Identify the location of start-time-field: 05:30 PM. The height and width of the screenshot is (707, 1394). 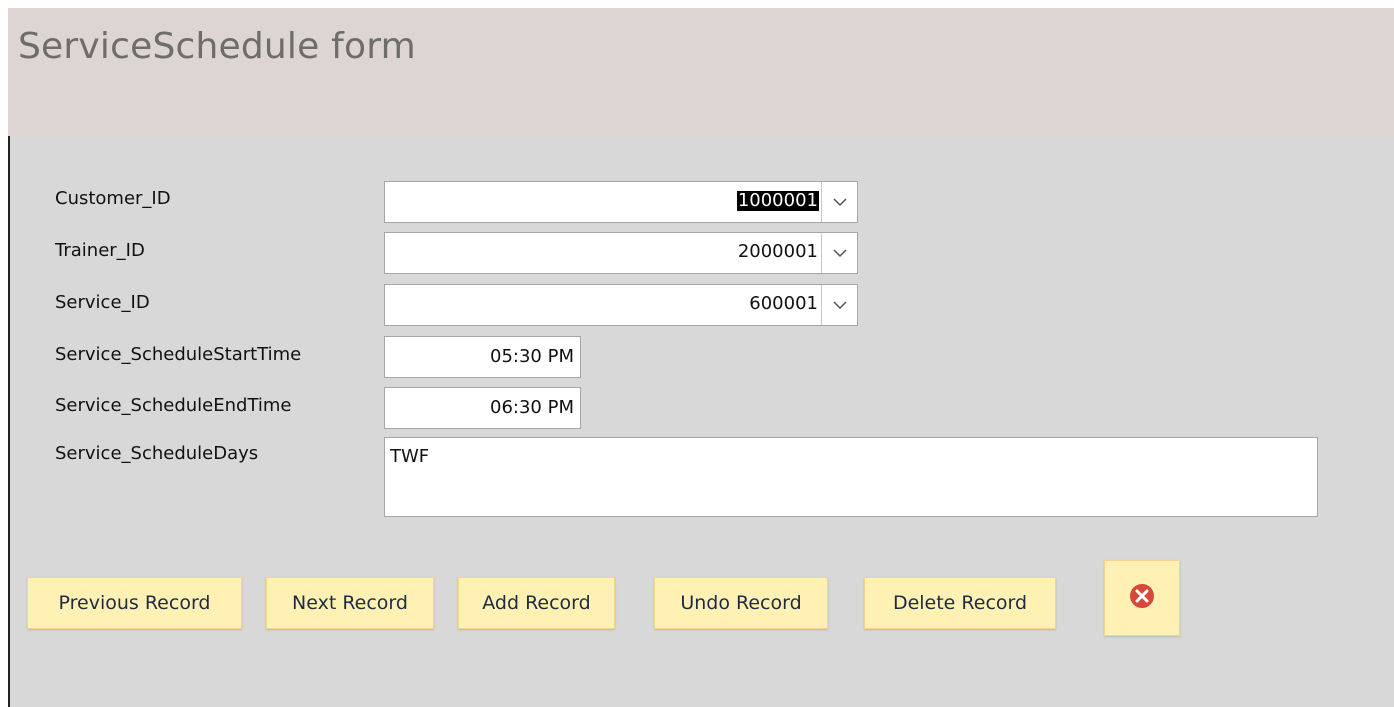
(482, 357).